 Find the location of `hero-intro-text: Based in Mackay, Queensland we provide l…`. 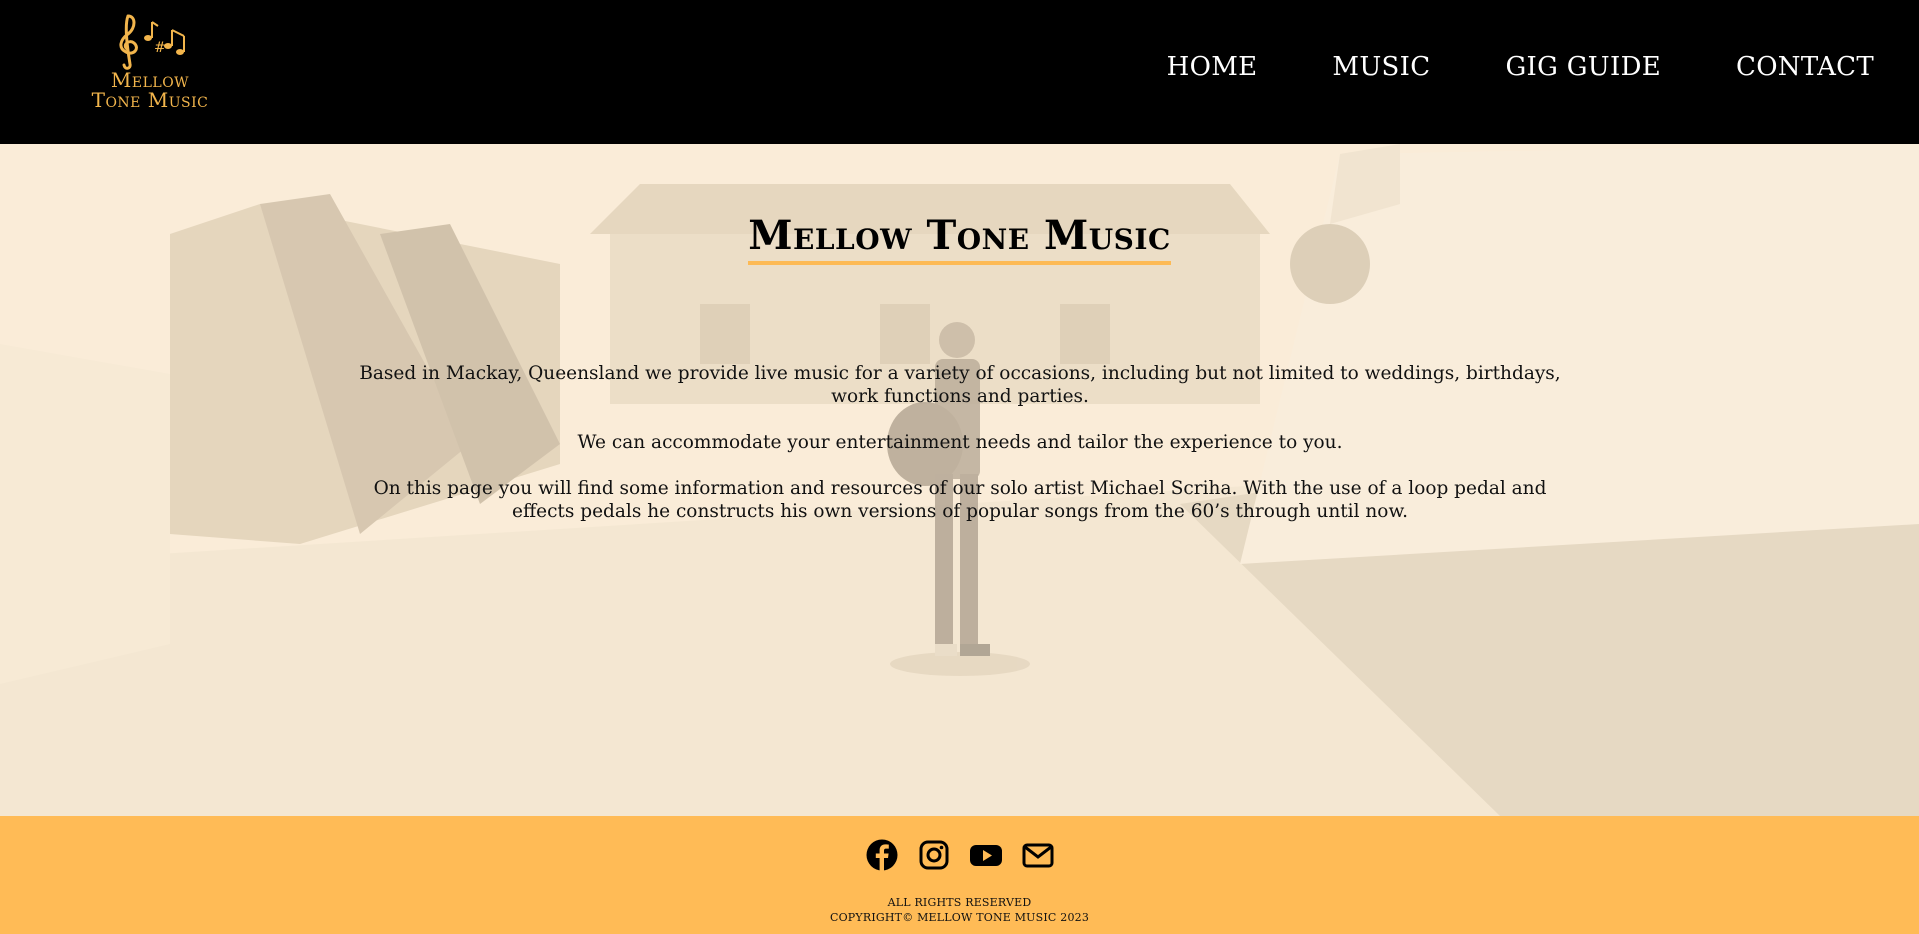

hero-intro-text: Based in Mackay, Queensland we provide l… is located at coordinates (960, 454).